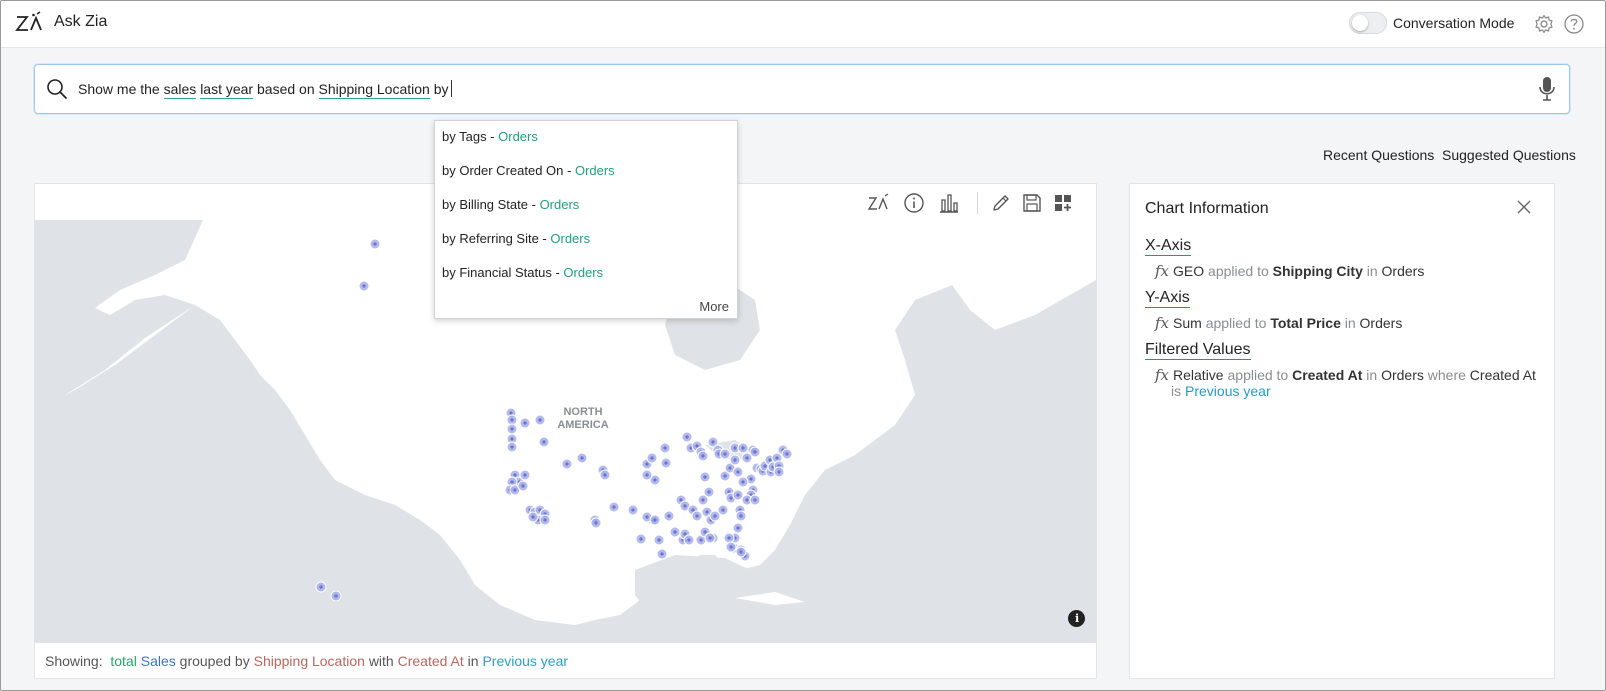 This screenshot has width=1606, height=691. I want to click on suggested-questions-link: Suggested Questions, so click(1509, 155).